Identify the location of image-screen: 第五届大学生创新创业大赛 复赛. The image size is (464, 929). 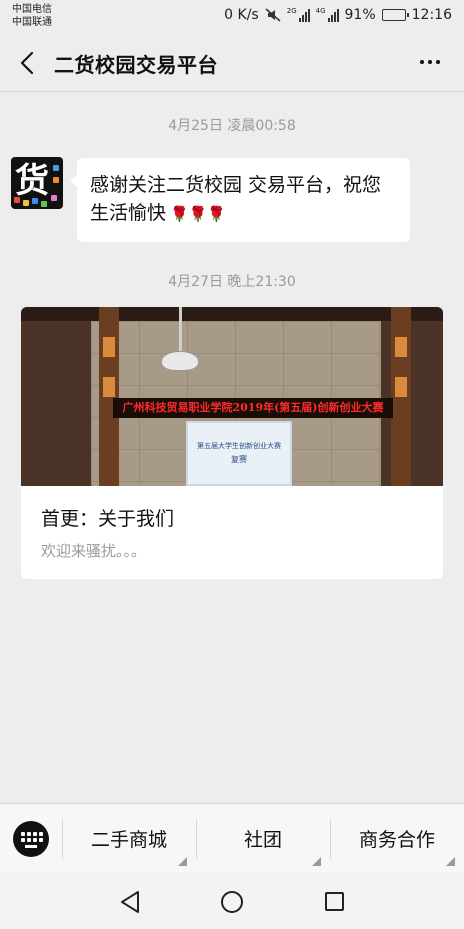
(239, 453).